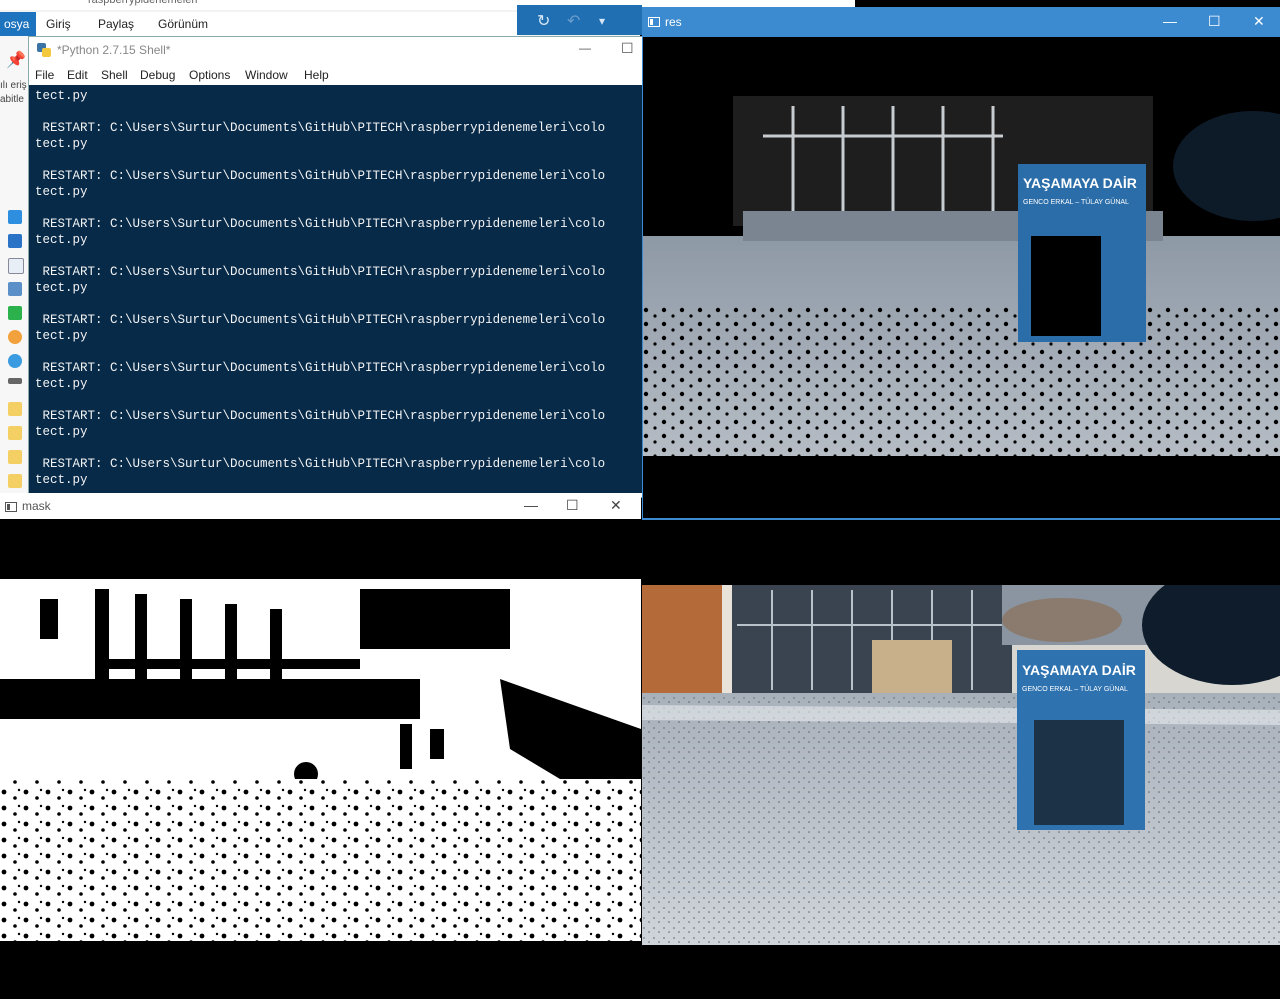  I want to click on refresh-icon: ↻, so click(543, 21).